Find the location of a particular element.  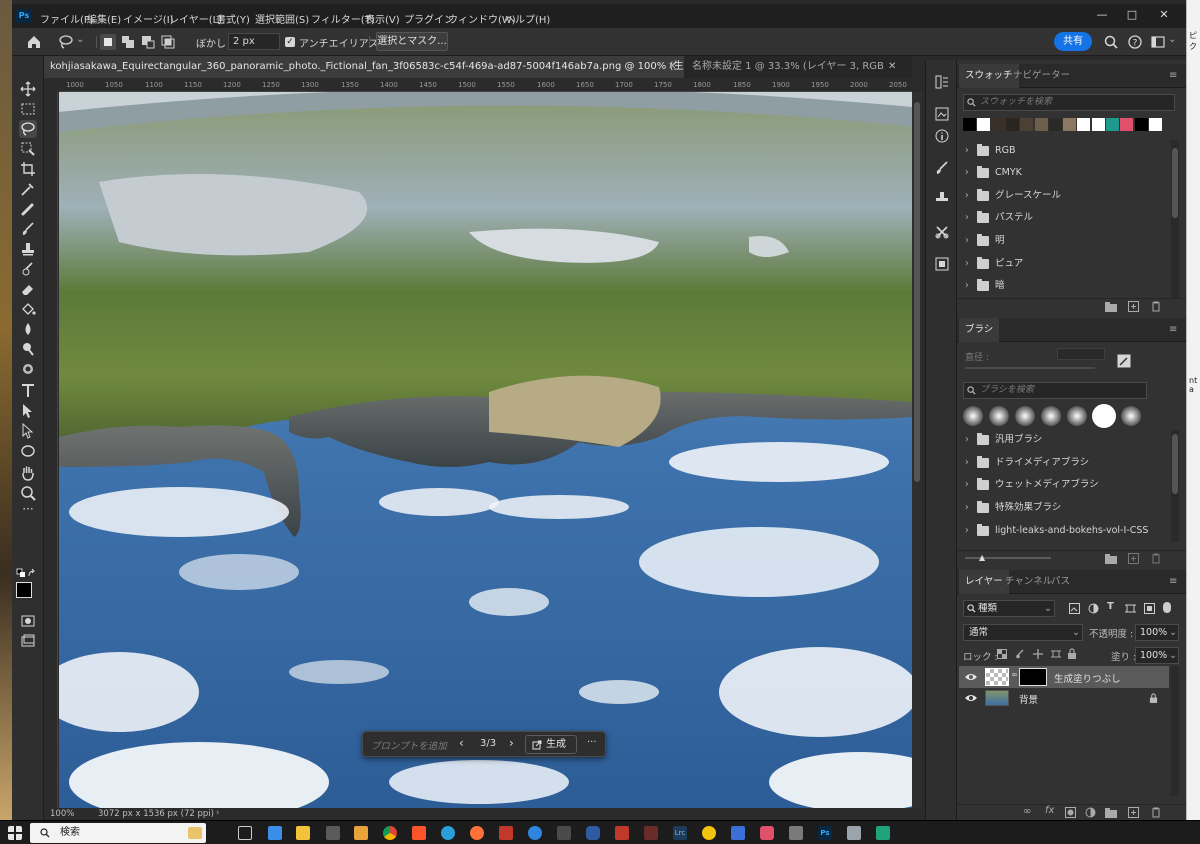

menu-select: 選択範囲(S) is located at coordinates (282, 18).